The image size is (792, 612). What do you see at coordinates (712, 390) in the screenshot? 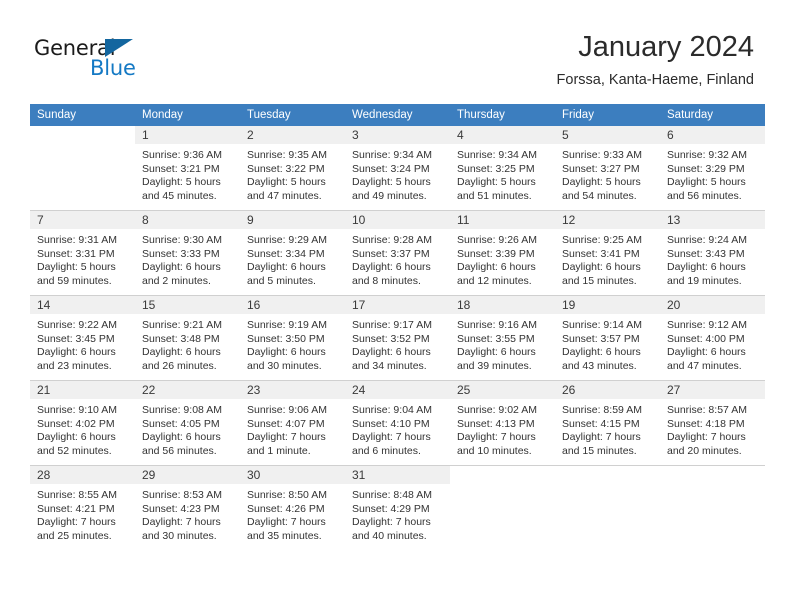
I see `day-number: 27` at bounding box center [712, 390].